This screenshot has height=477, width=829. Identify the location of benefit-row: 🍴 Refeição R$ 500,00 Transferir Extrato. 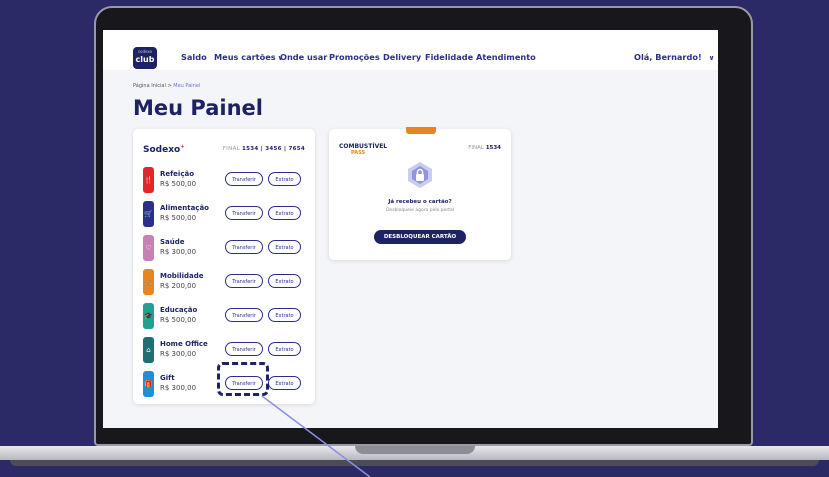
(224, 180).